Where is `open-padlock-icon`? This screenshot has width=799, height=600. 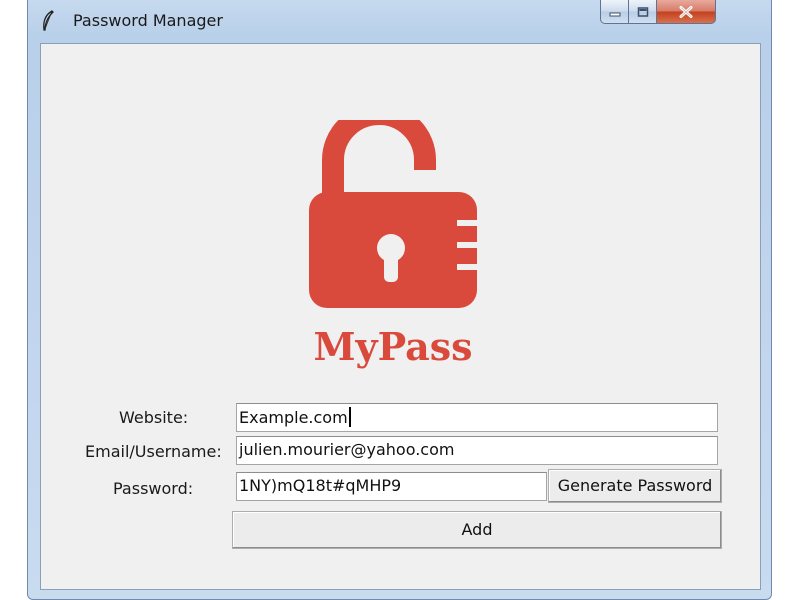
open-padlock-icon is located at coordinates (393, 214).